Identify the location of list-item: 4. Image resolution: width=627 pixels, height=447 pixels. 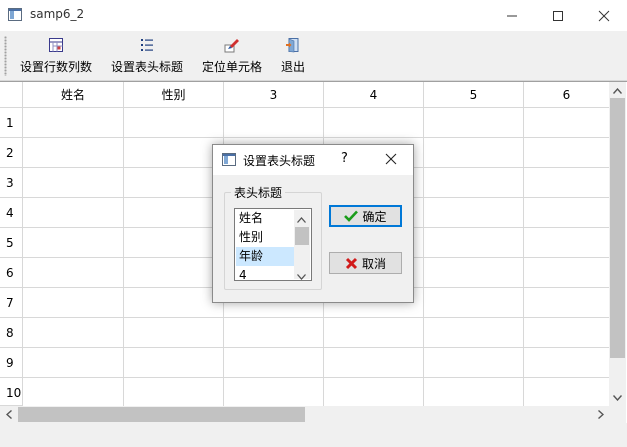
(265, 273).